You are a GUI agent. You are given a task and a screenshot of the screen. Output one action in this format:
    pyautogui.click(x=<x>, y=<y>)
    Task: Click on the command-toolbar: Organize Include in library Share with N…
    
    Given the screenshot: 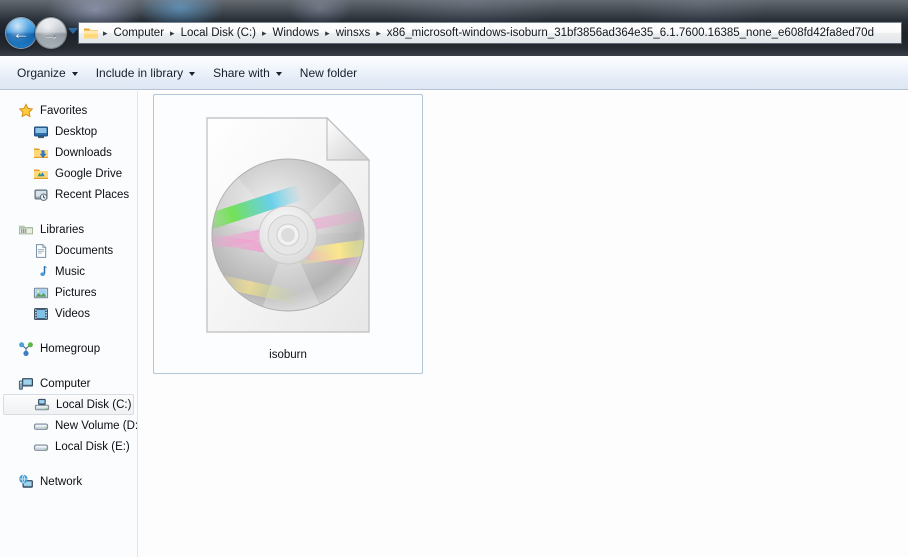 What is the action you would take?
    pyautogui.click(x=454, y=73)
    